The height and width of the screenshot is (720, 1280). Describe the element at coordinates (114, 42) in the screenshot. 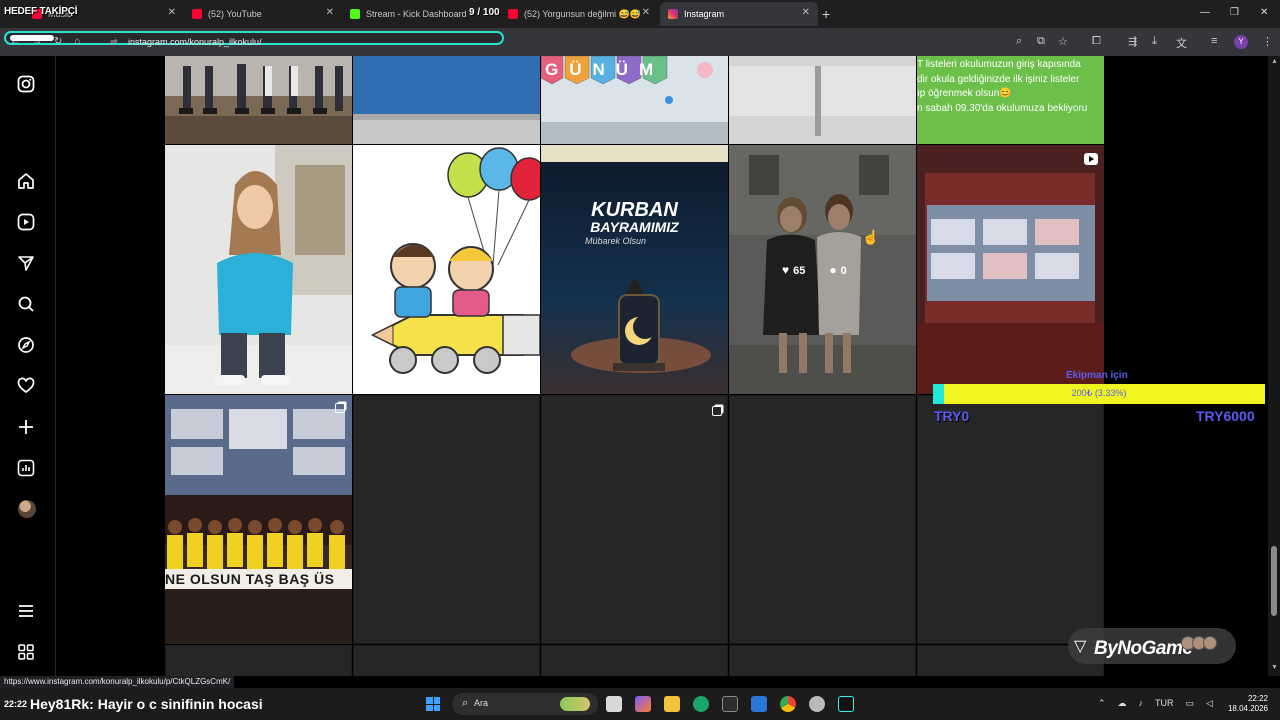

I see `site-info-icon: ⇌` at that location.